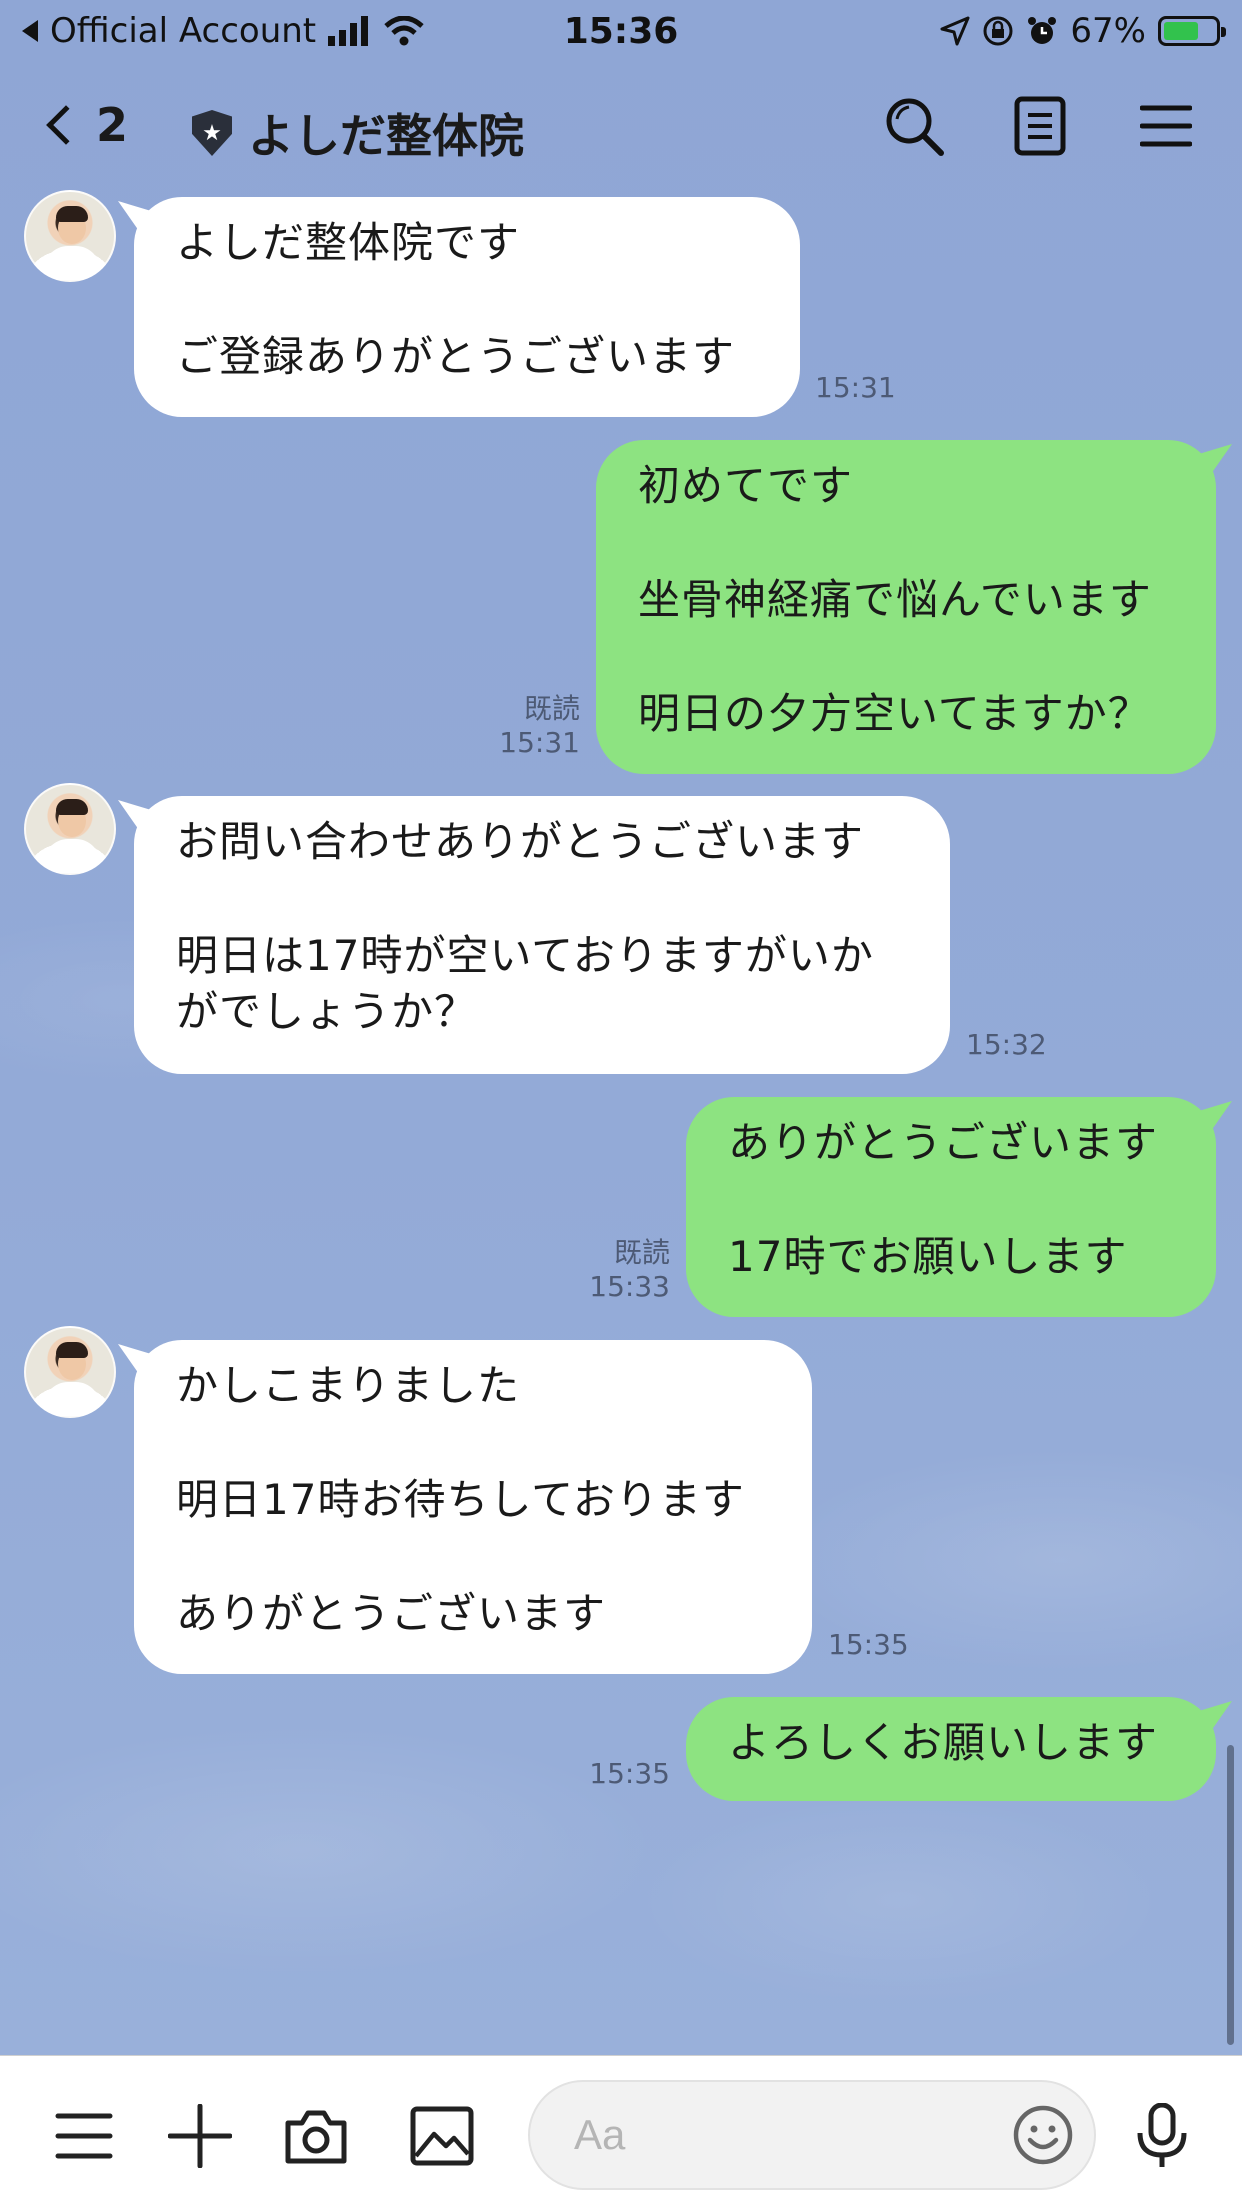 Image resolution: width=1242 pixels, height=2208 pixels. Describe the element at coordinates (327, 1011) in the screenshot. I see `message-line: がでしょうか？` at that location.